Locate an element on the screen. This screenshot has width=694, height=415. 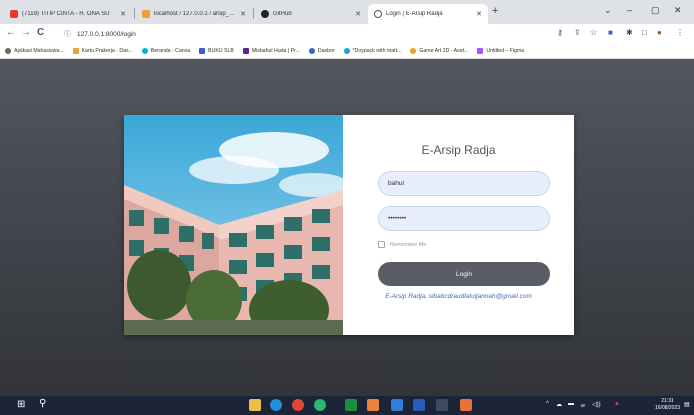
word-icon is located at coordinates (419, 405).